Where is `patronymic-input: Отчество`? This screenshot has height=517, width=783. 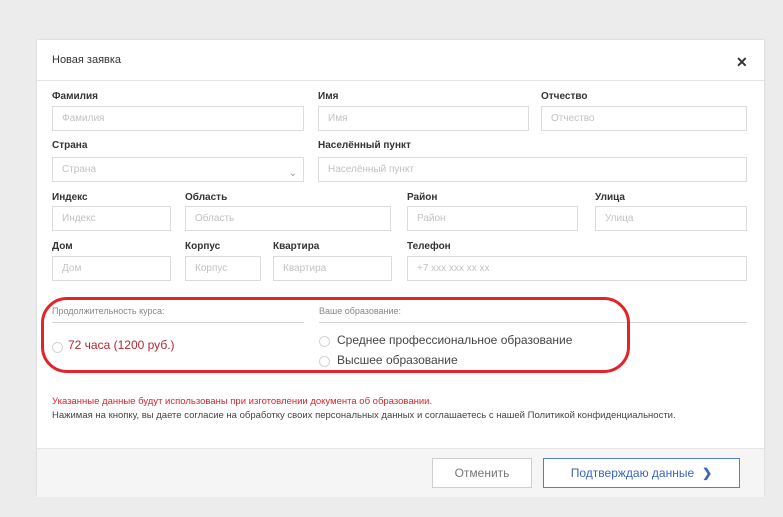 patronymic-input: Отчество is located at coordinates (644, 118).